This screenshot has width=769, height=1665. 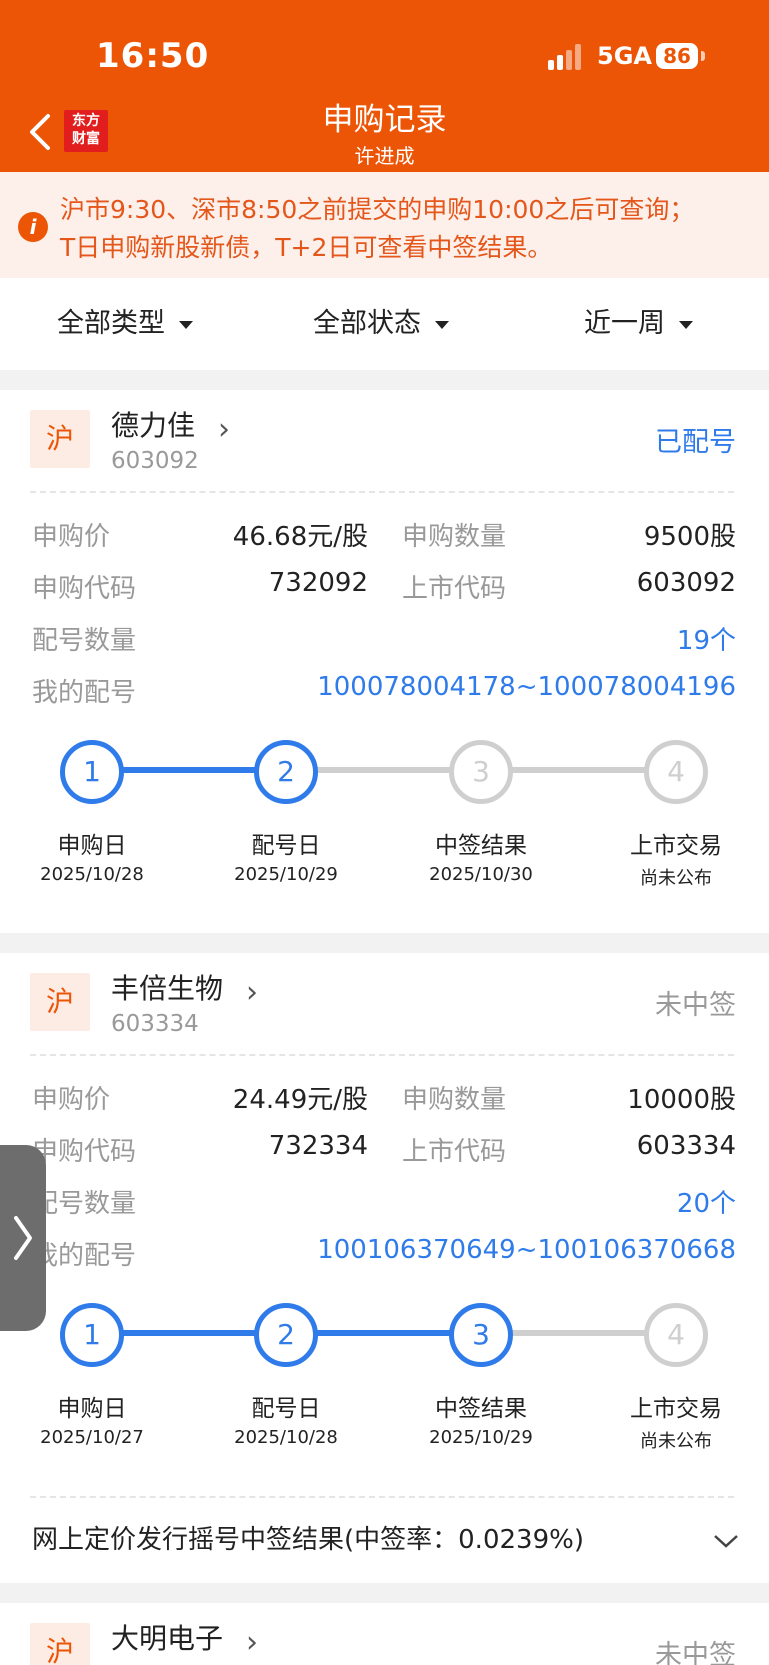 I want to click on filter-period-dropdown: 近一周, so click(x=638, y=324).